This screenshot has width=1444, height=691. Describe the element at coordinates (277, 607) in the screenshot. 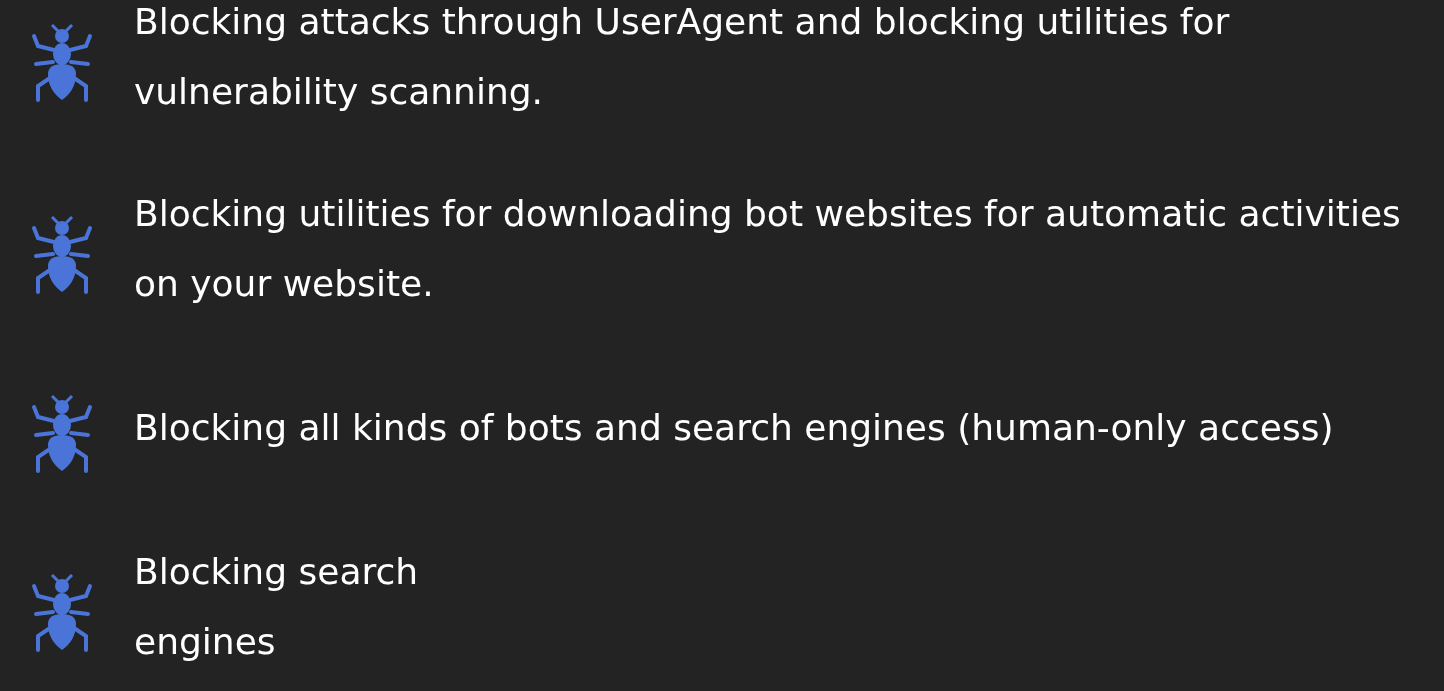

I see `feature-text: Blocking search engines` at that location.